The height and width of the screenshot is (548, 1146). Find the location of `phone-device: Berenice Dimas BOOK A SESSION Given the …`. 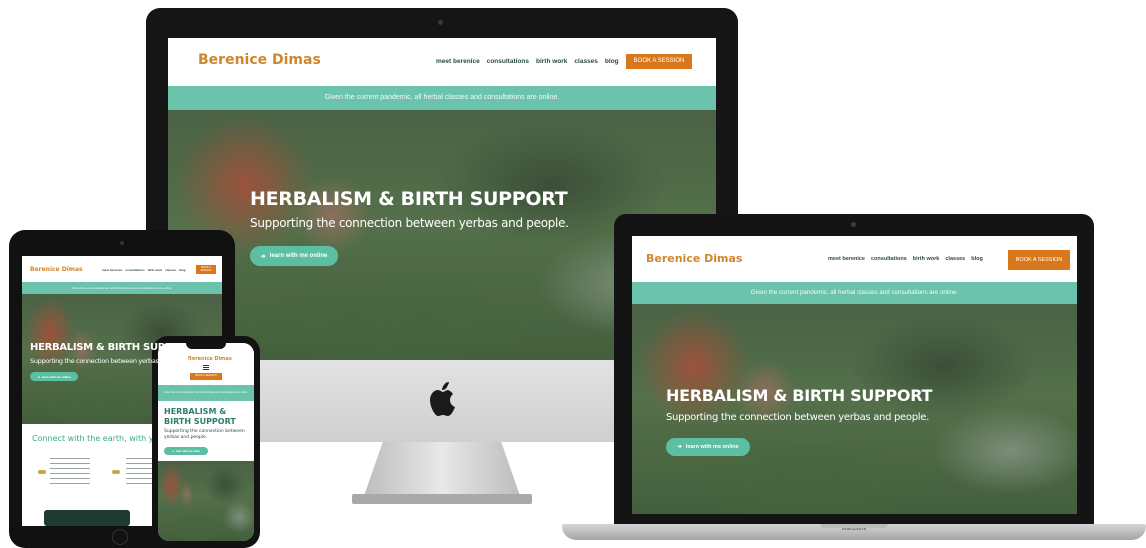

phone-device: Berenice Dimas BOOK A SESSION Given the … is located at coordinates (206, 442).